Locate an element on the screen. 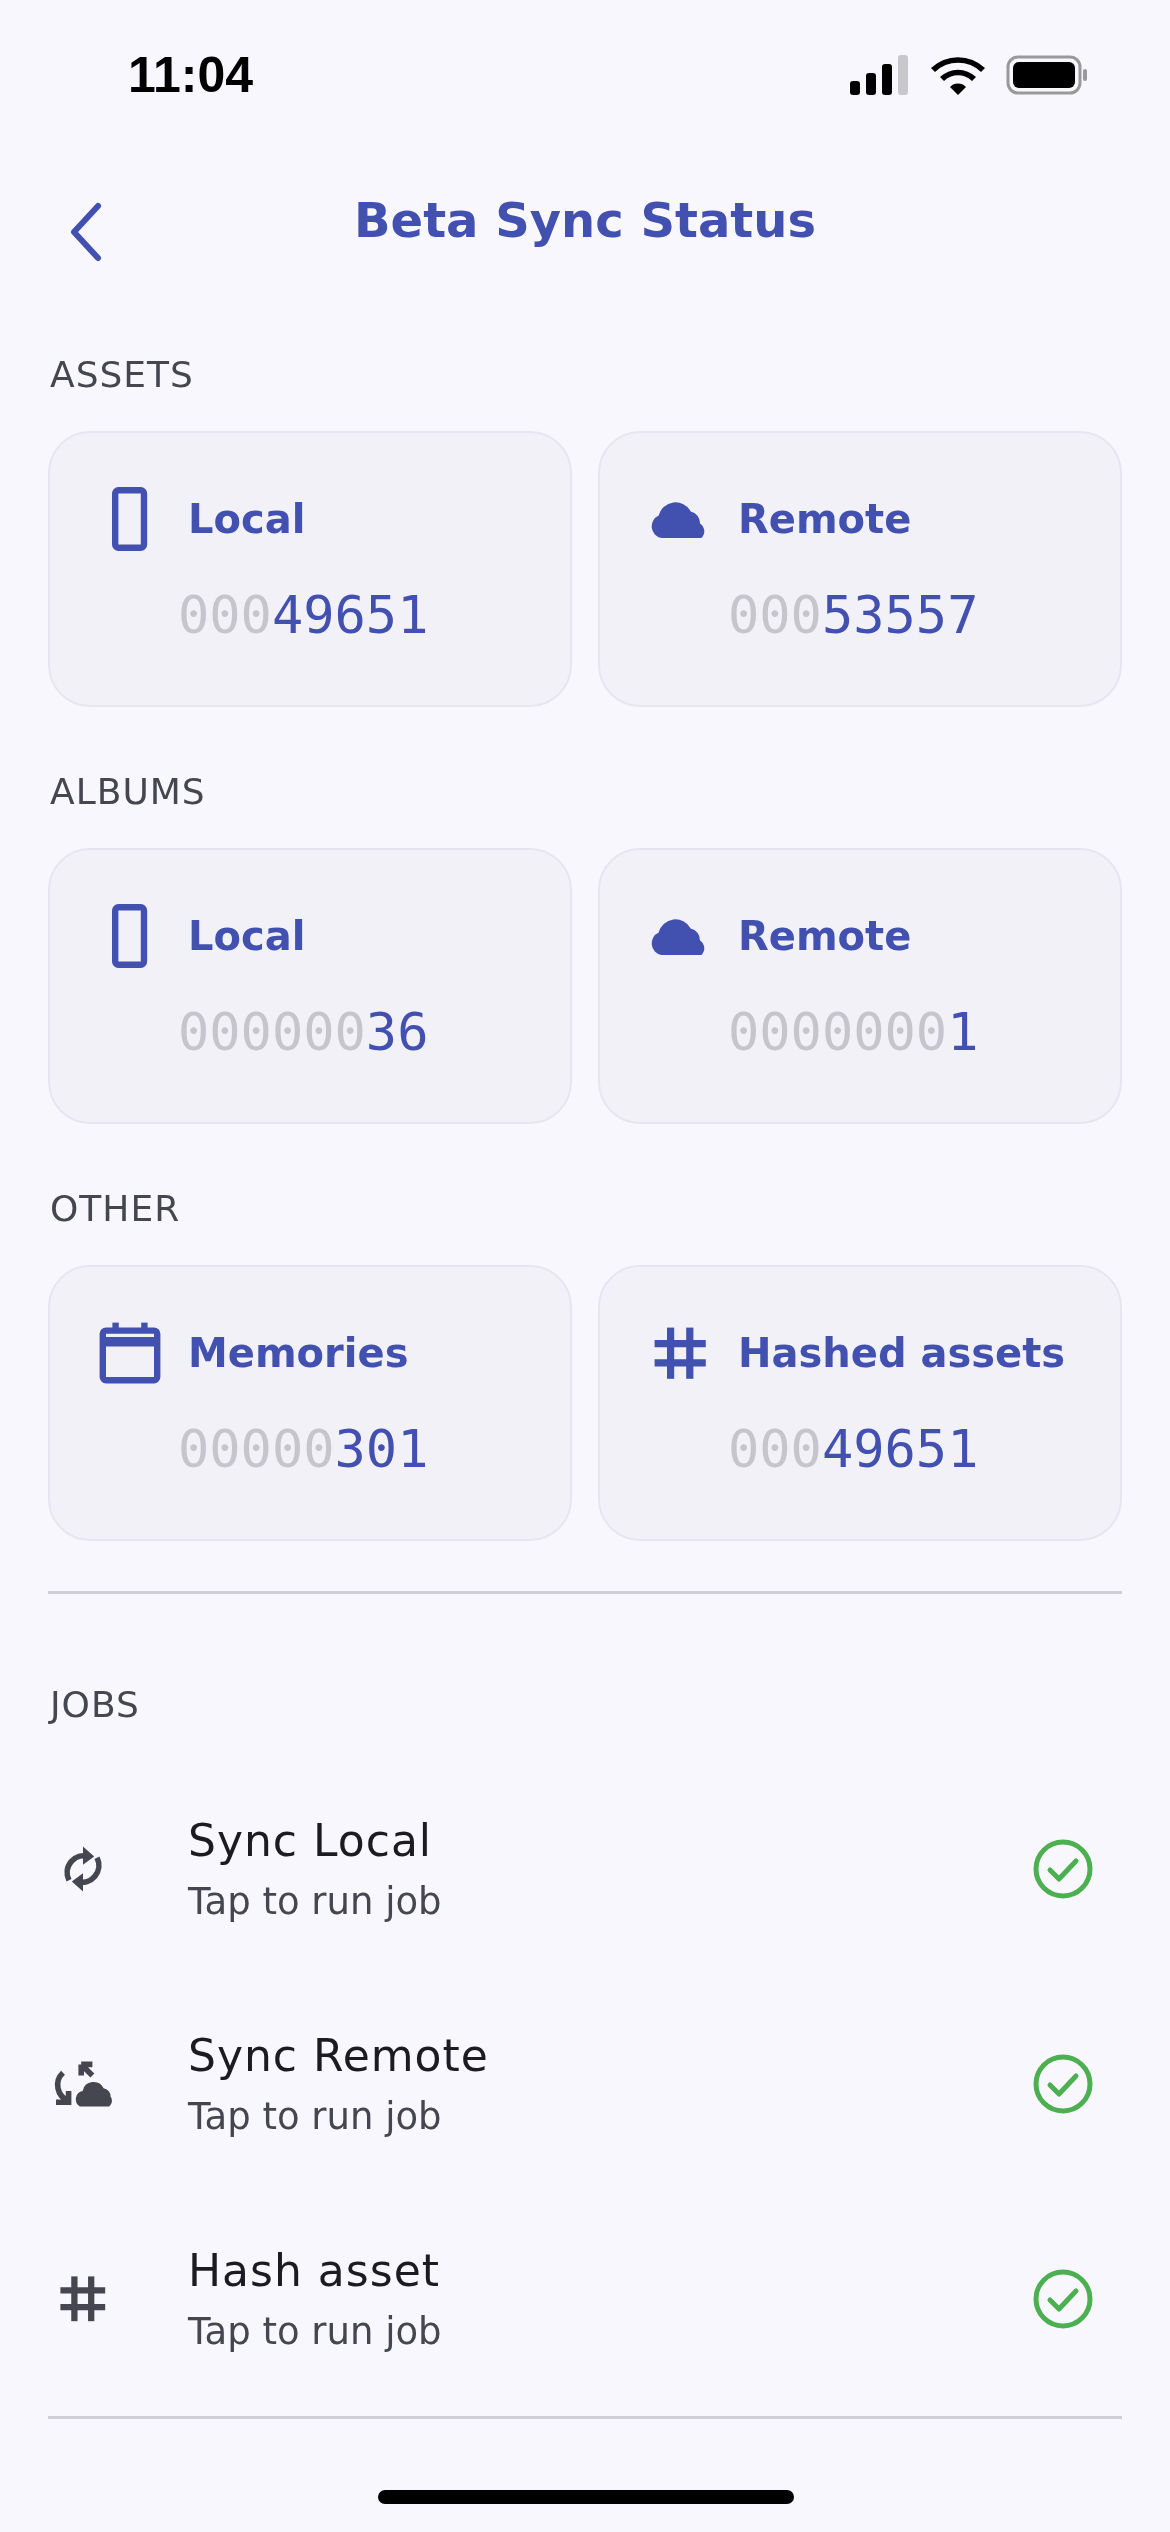 The height and width of the screenshot is (2532, 1170). job-row: Sync Remote Tap to run job is located at coordinates (585, 2083).